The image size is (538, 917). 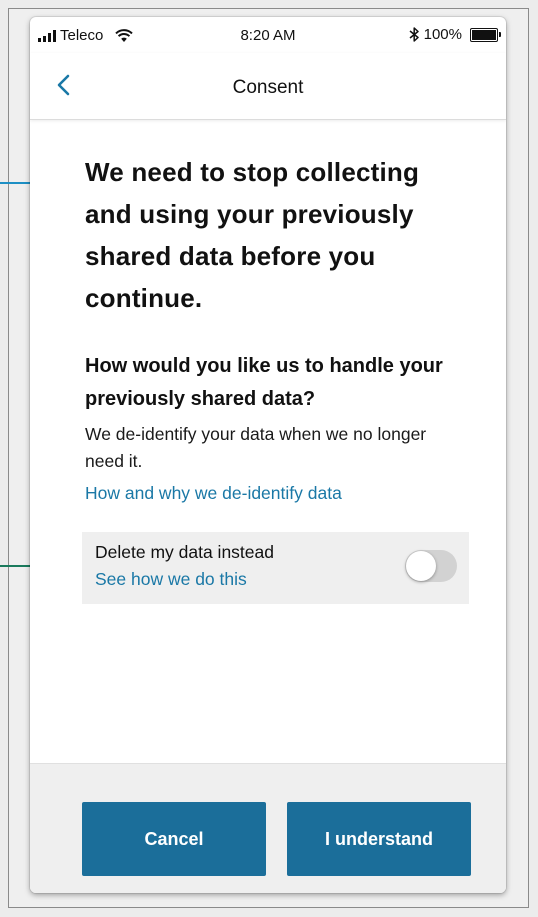 What do you see at coordinates (184, 552) in the screenshot?
I see `toggle-label: Delete my data instead` at bounding box center [184, 552].